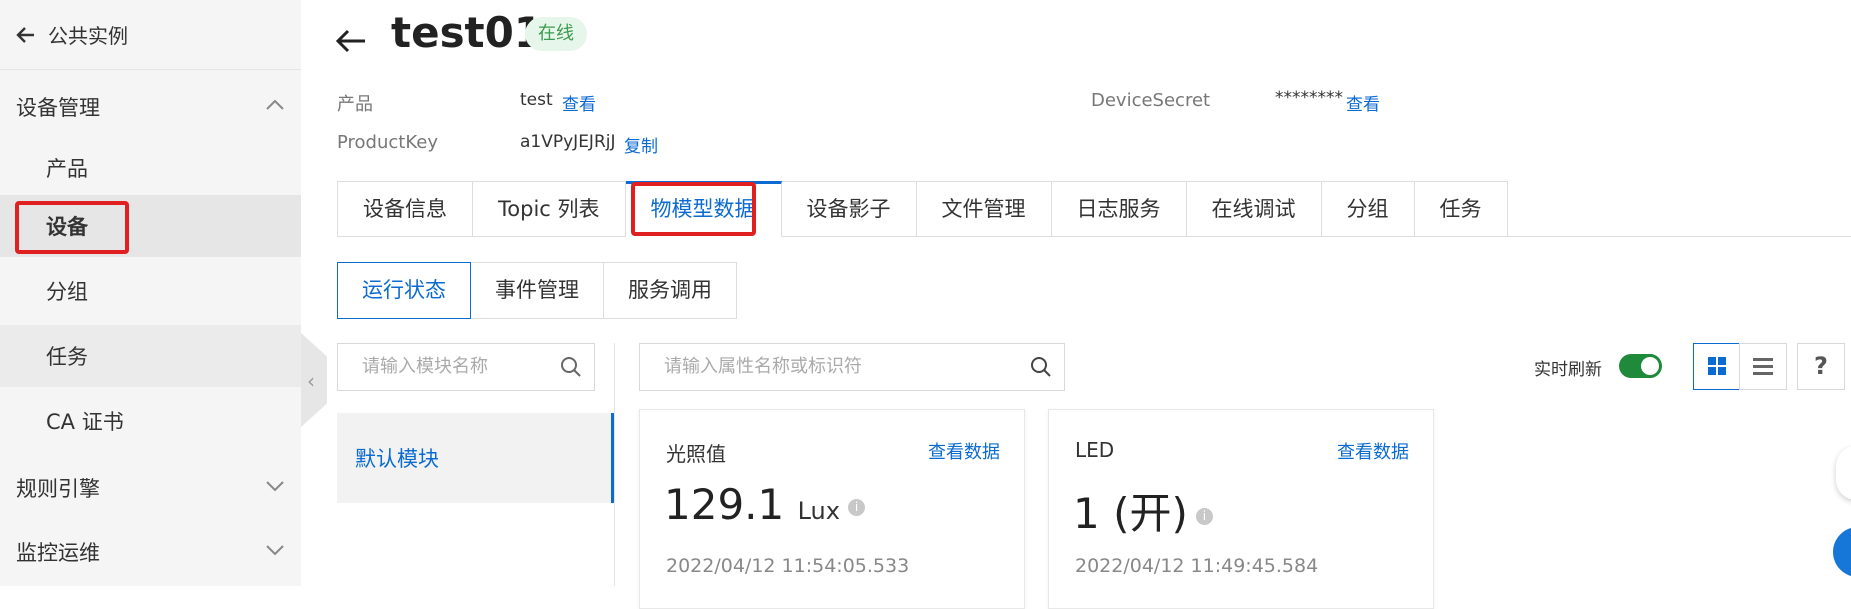  Describe the element at coordinates (1241, 509) in the screenshot. I see `property-card-led: LED 查看数据 1 (开) i 2022/04/12 11:49:45.584` at that location.